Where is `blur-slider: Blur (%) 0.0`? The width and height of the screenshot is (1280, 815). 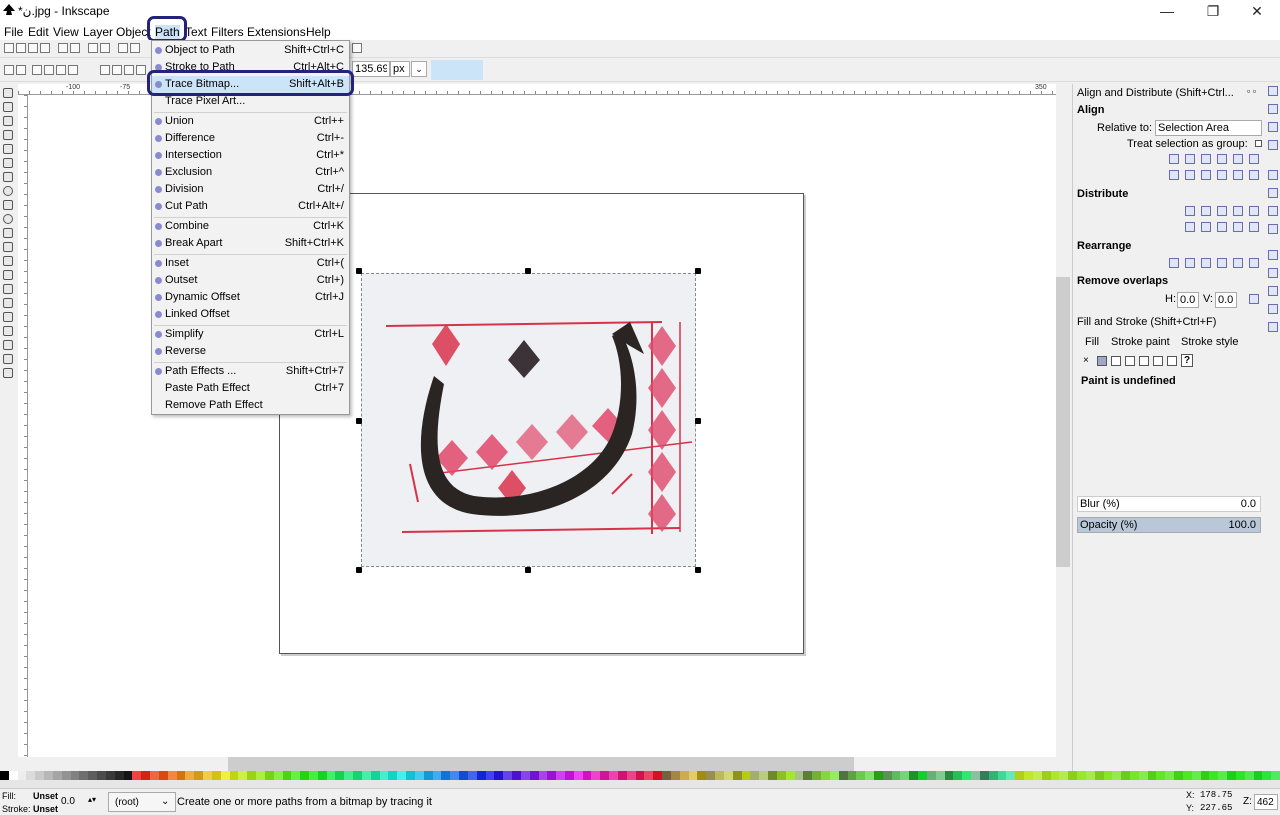 blur-slider: Blur (%) 0.0 is located at coordinates (1169, 504).